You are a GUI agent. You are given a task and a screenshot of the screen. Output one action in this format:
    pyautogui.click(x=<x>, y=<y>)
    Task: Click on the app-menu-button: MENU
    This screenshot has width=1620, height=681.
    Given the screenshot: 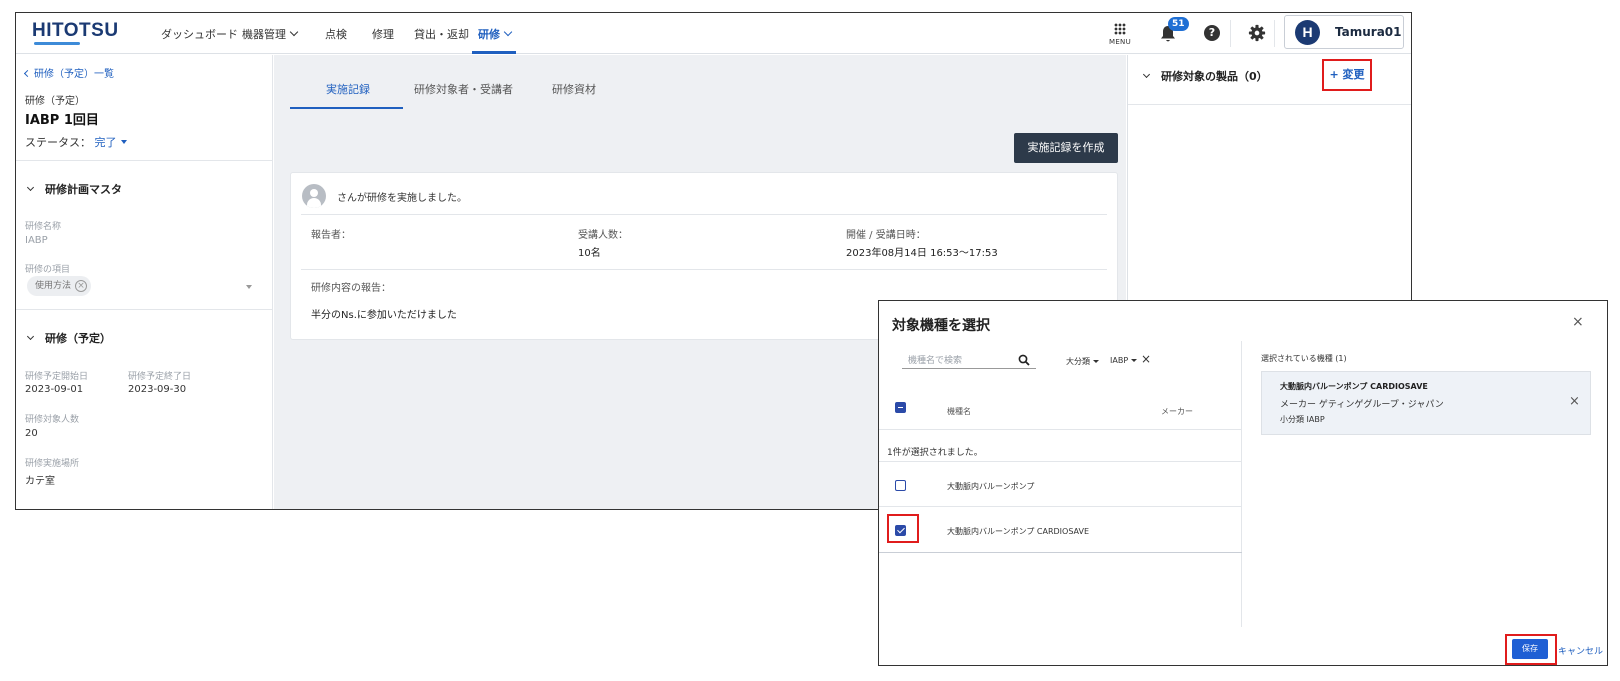 What is the action you would take?
    pyautogui.click(x=1120, y=35)
    